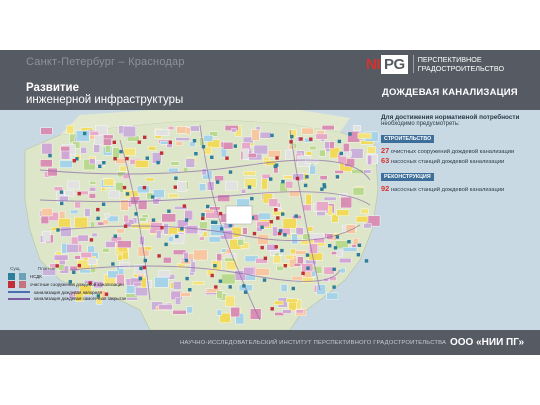 The image size is (540, 405). I want to click on logo-mark: NI PG, so click(387, 64).